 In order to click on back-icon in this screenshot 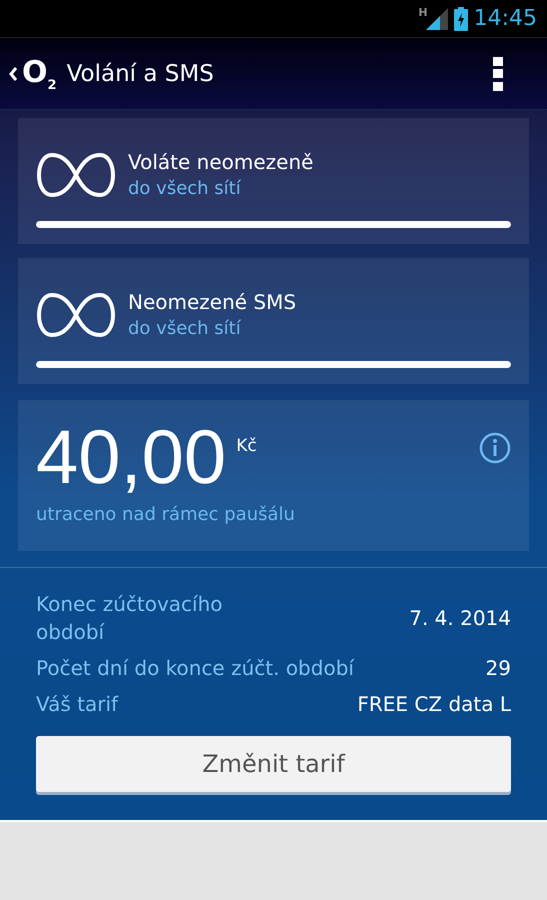, I will do `click(13, 74)`.